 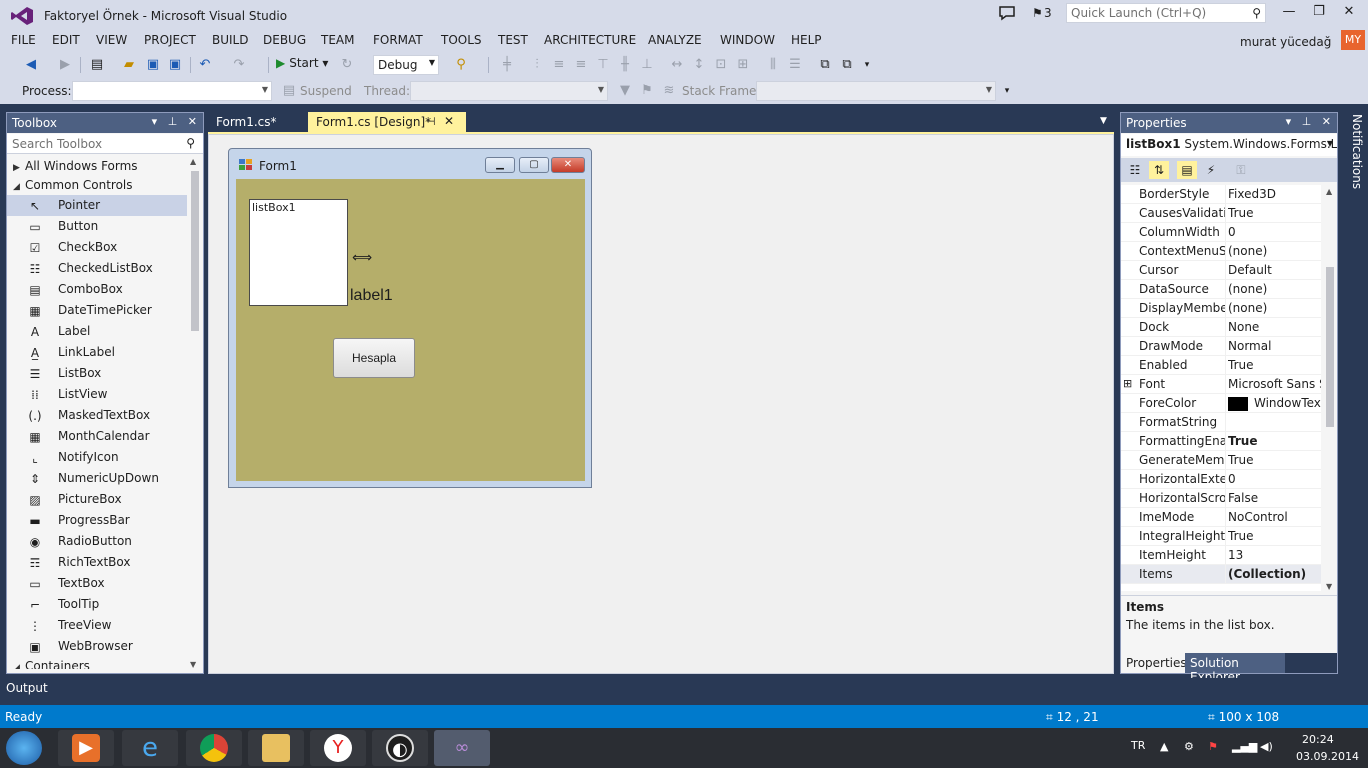 I want to click on toolbox-item-textbox: ▭ TextBox, so click(x=97, y=583).